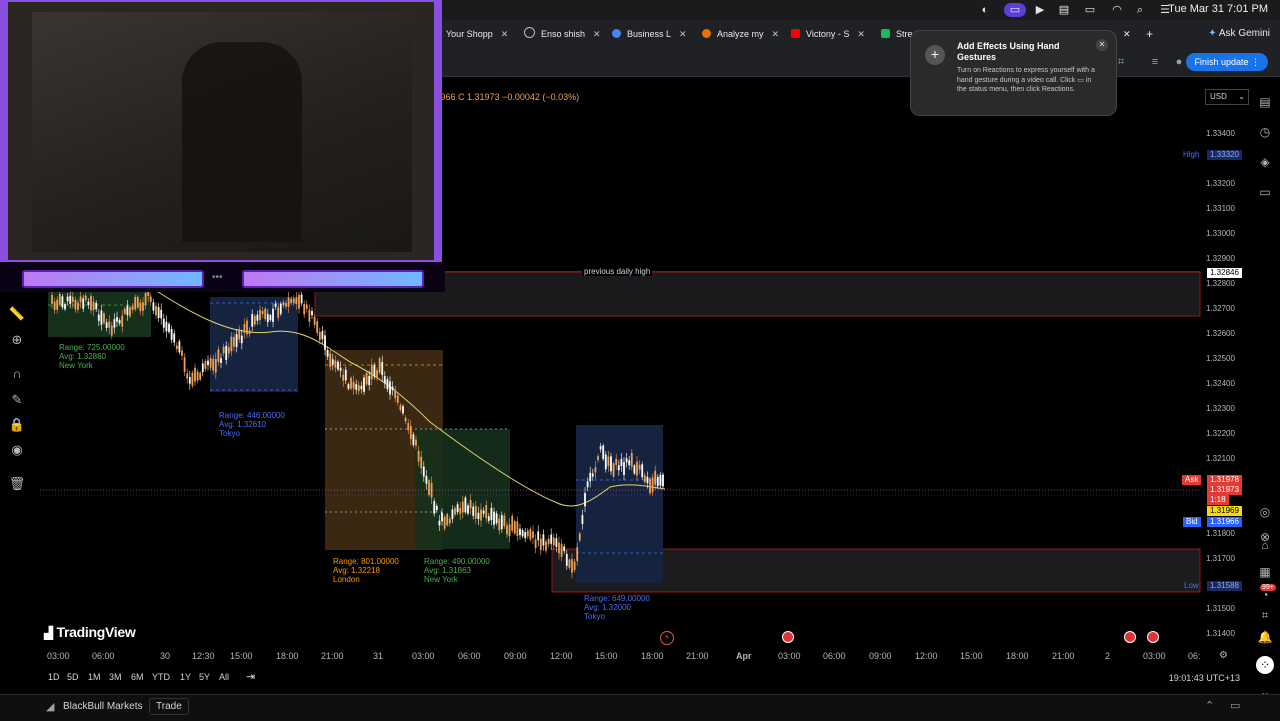  Describe the element at coordinates (17, 314) in the screenshot. I see `ruler-icon: 📏` at that location.